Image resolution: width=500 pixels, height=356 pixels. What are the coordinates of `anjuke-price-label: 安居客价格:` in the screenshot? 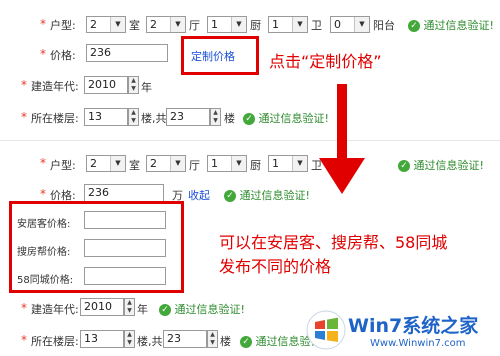 It's located at (44, 224).